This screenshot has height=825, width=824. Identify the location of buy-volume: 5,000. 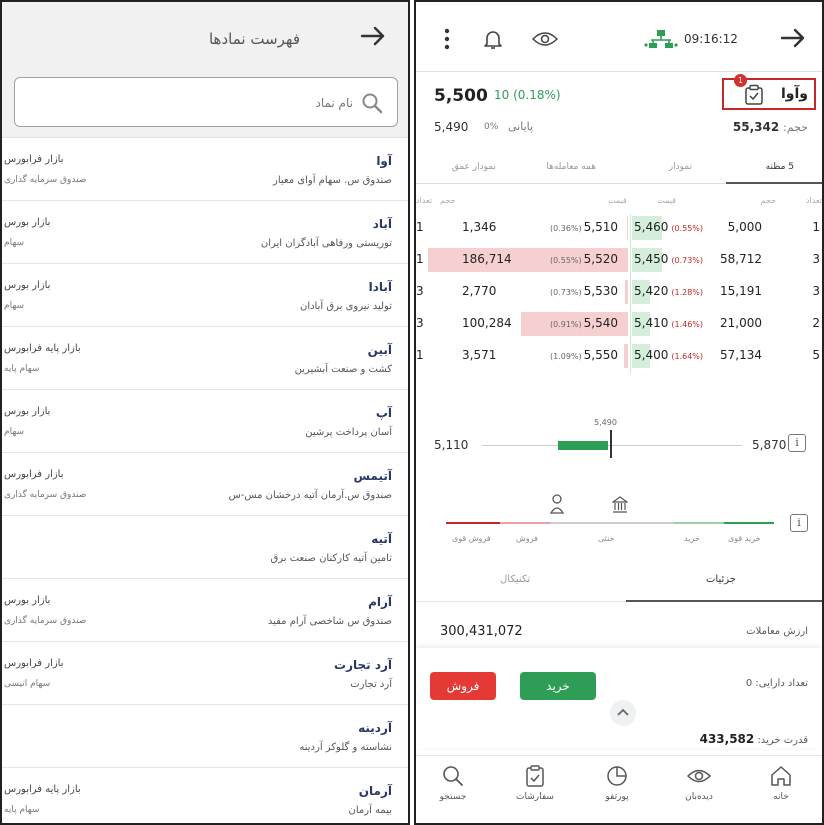
(745, 227).